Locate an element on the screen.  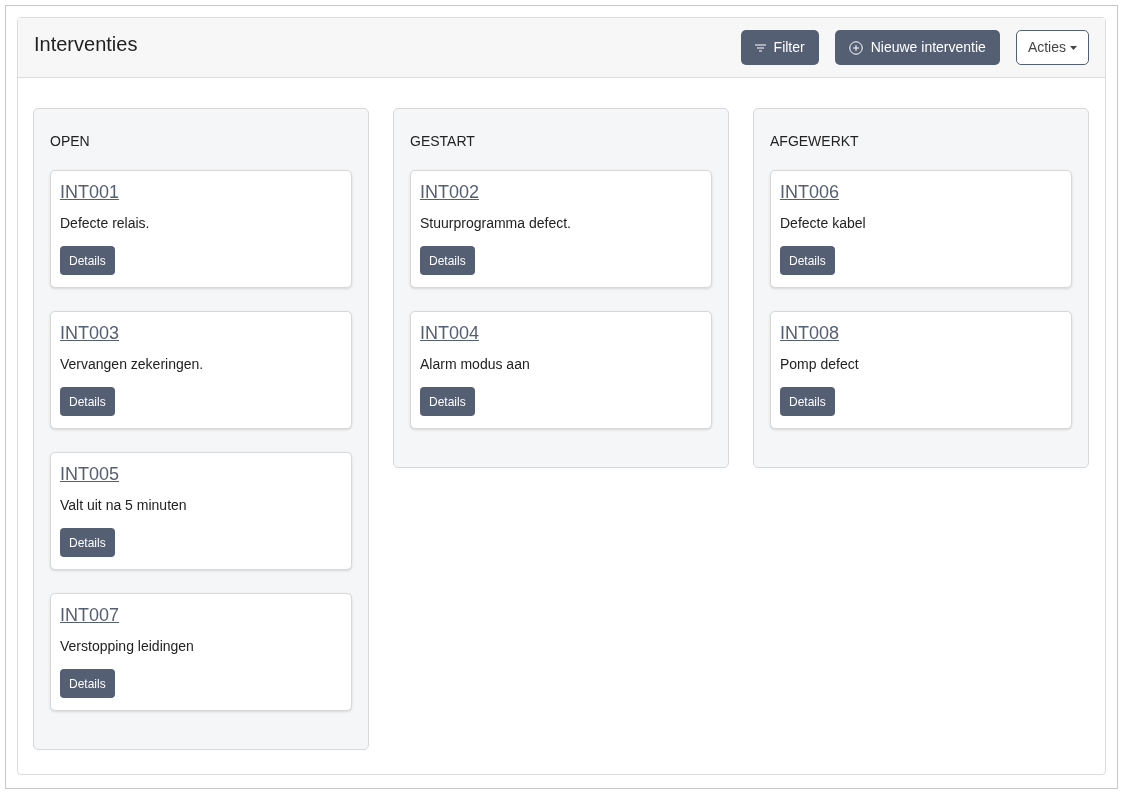
column-title: AFGEWERKT is located at coordinates (815, 141).